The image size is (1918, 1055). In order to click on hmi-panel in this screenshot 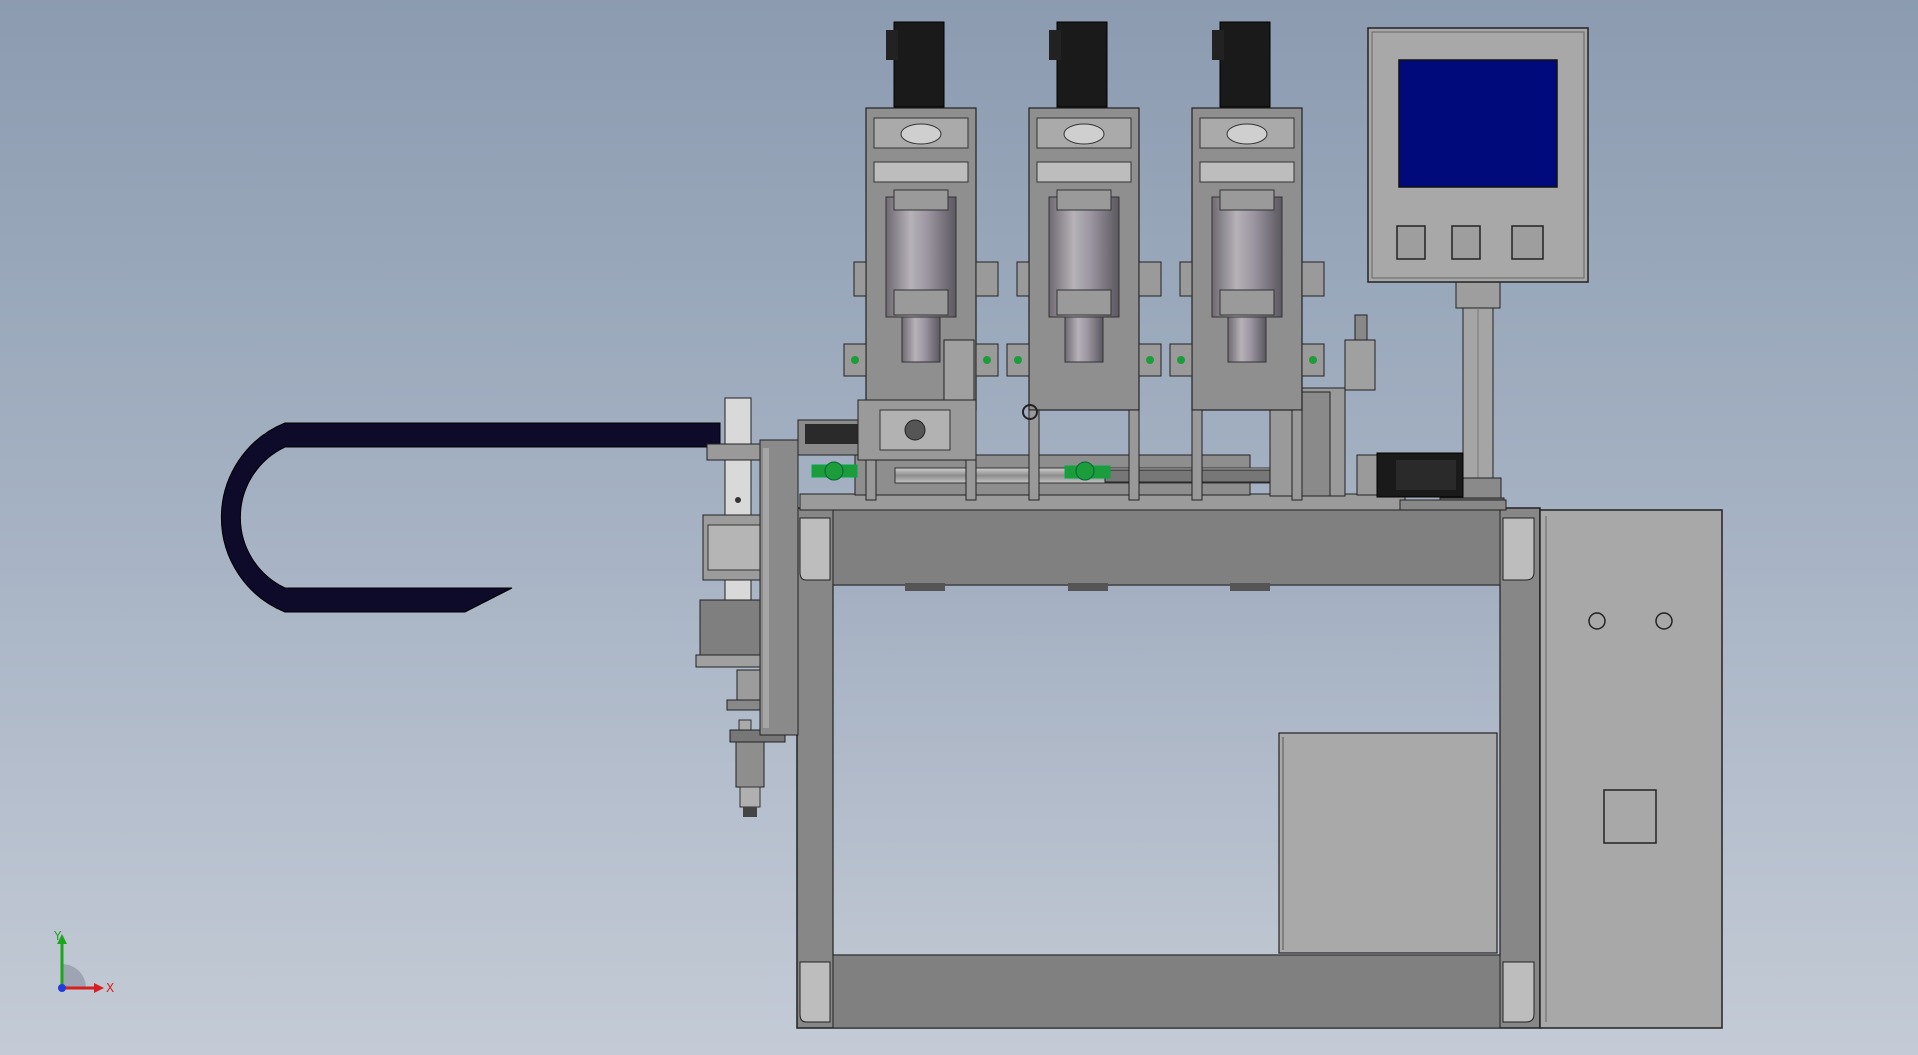, I will do `click(1478, 155)`.